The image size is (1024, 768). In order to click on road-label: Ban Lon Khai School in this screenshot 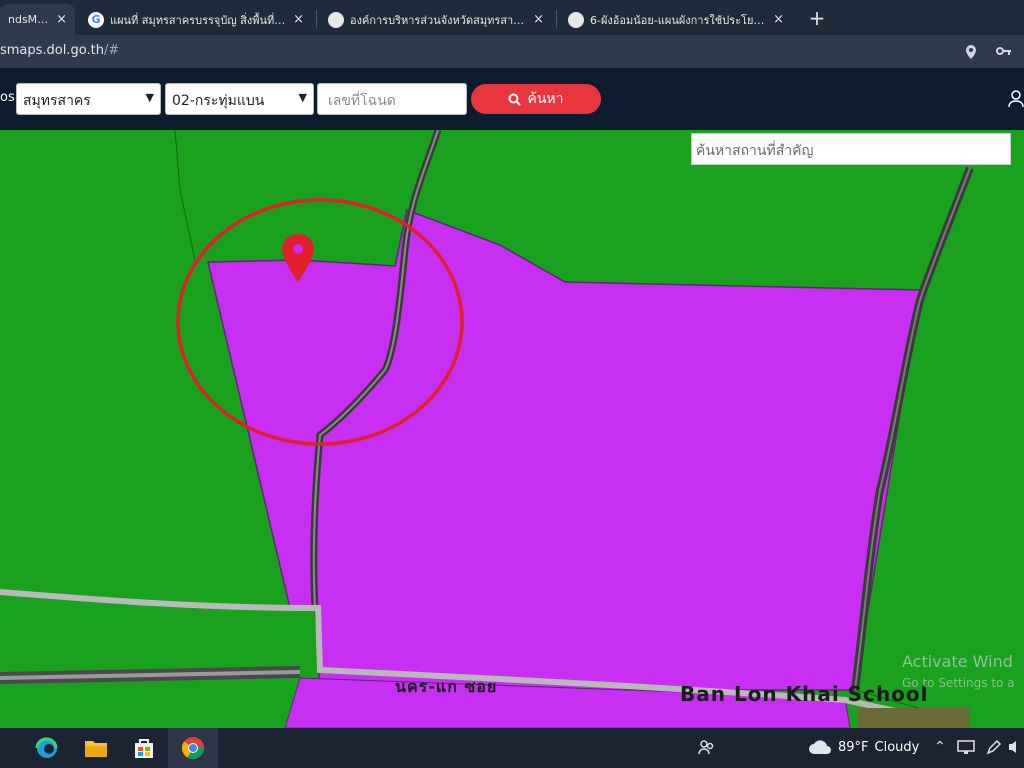, I will do `click(804, 694)`.